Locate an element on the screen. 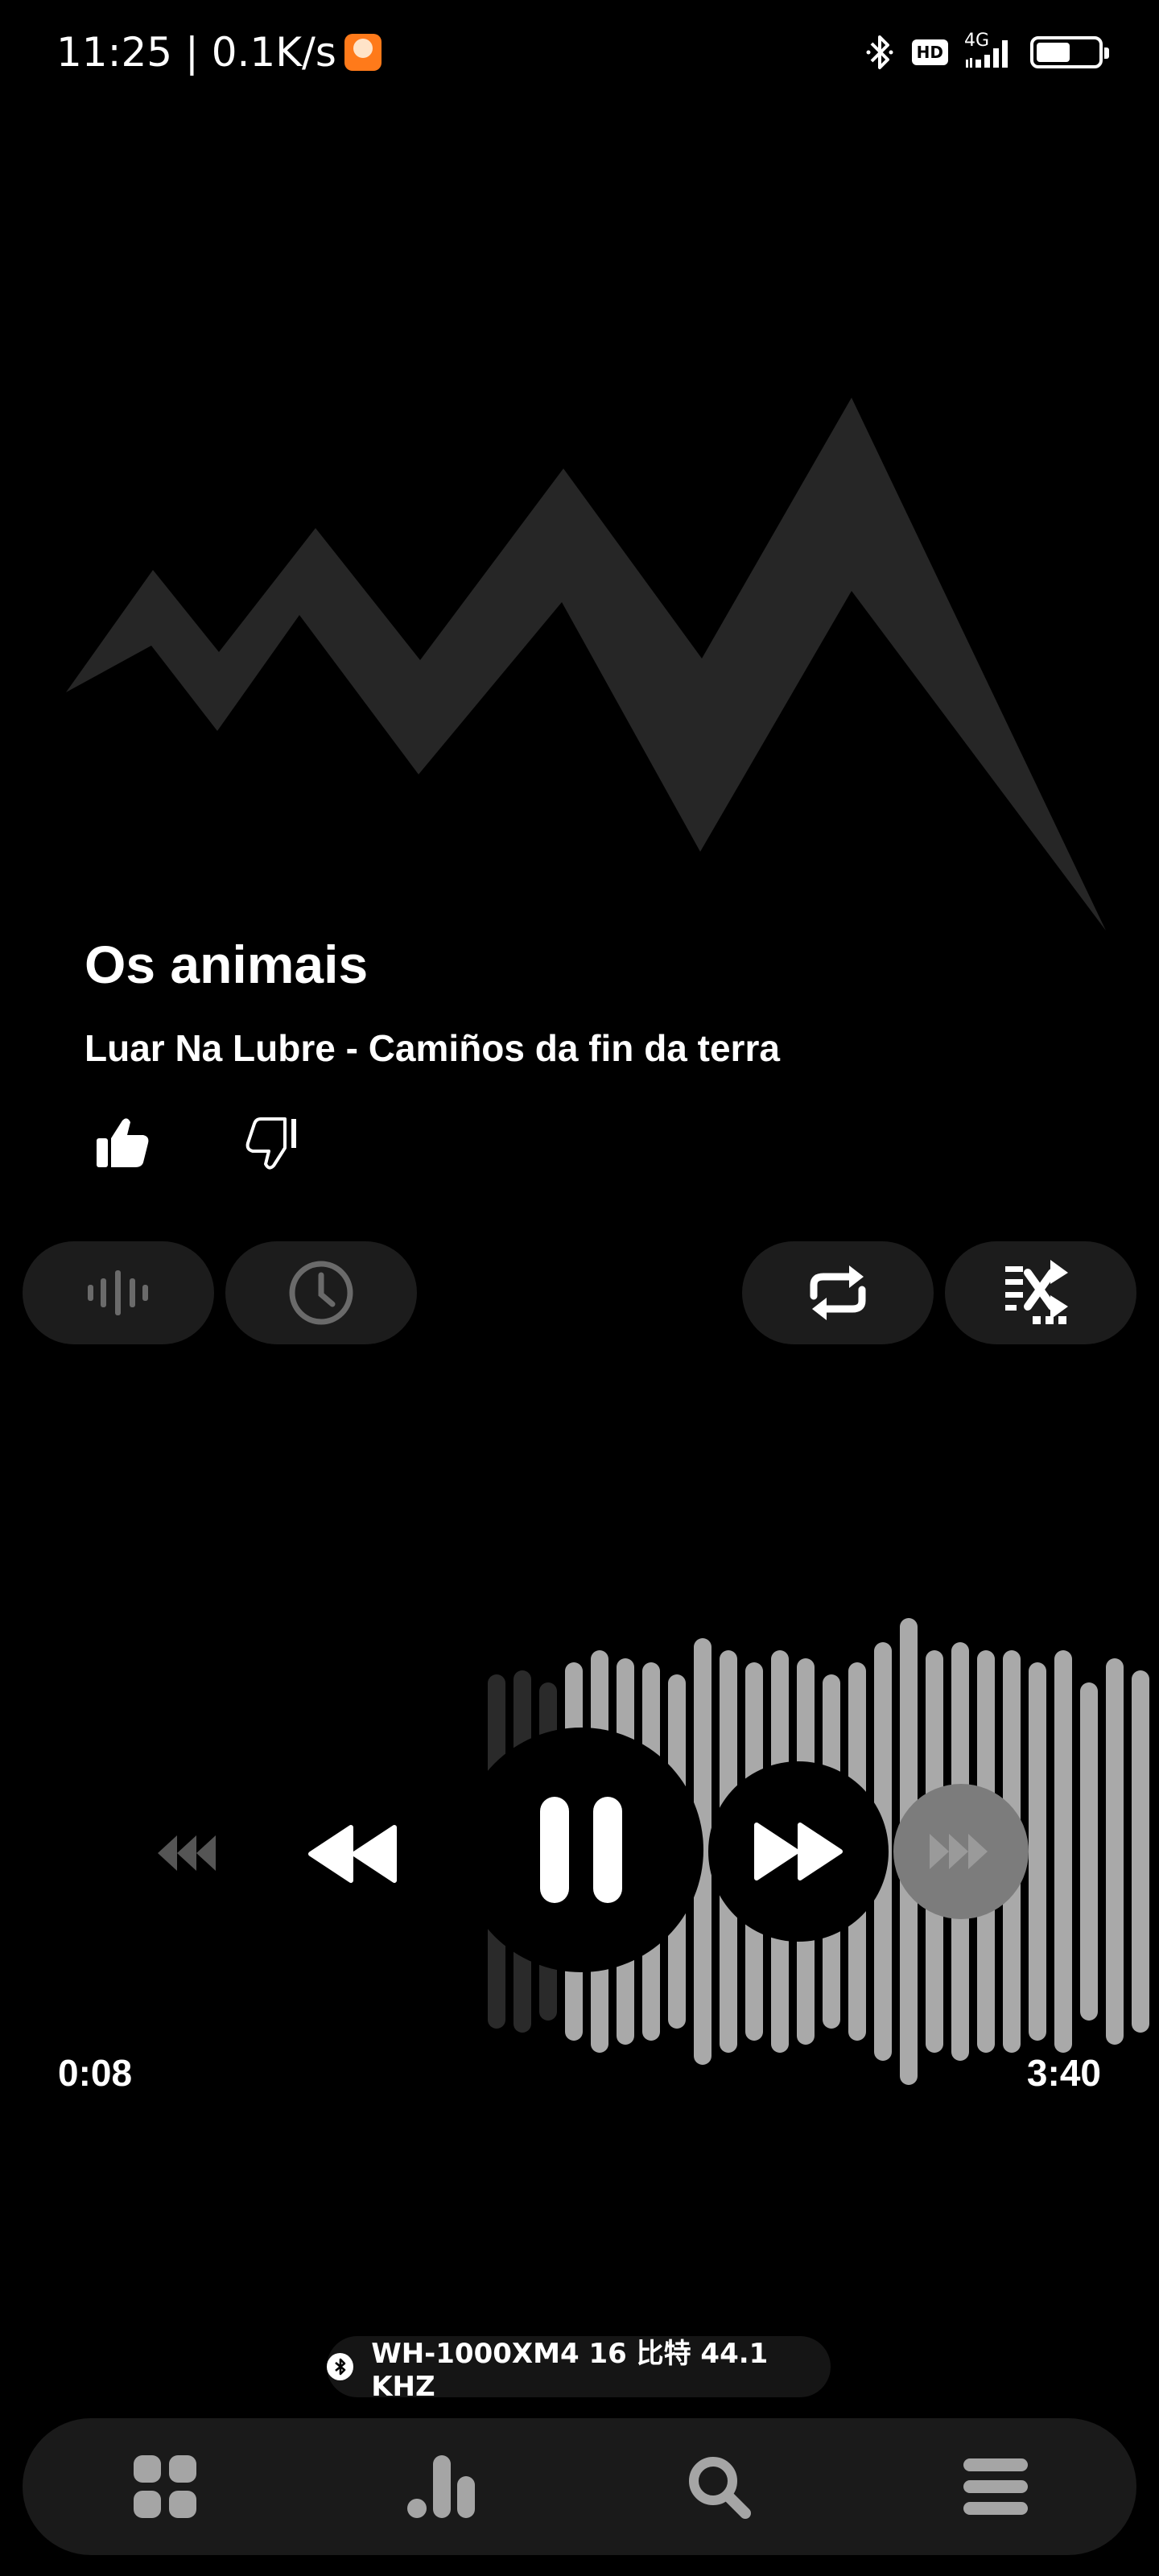  sleep-timer-button is located at coordinates (321, 1292).